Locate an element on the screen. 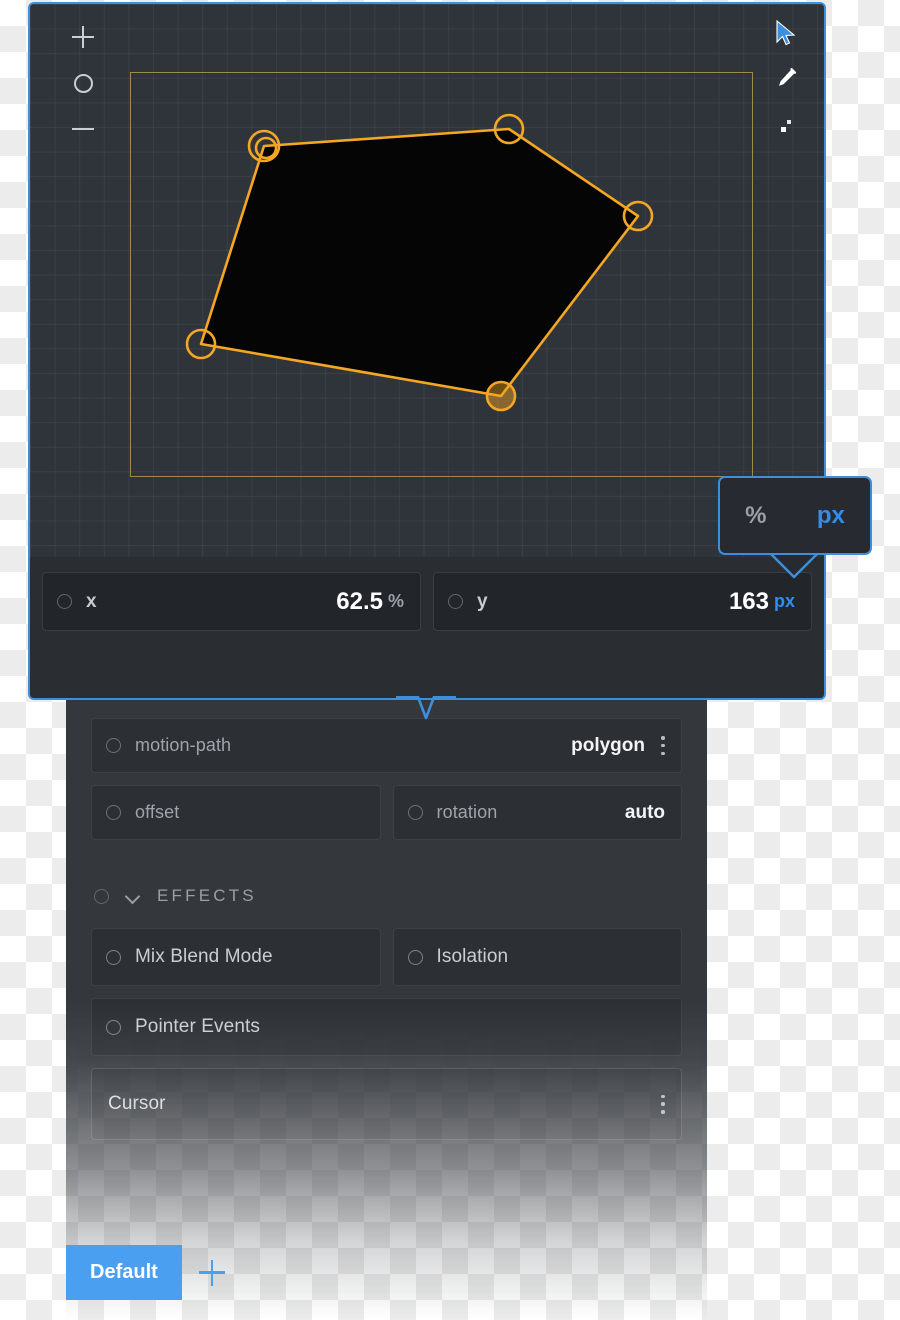 The image size is (900, 1320). property-label: offset is located at coordinates (157, 812).